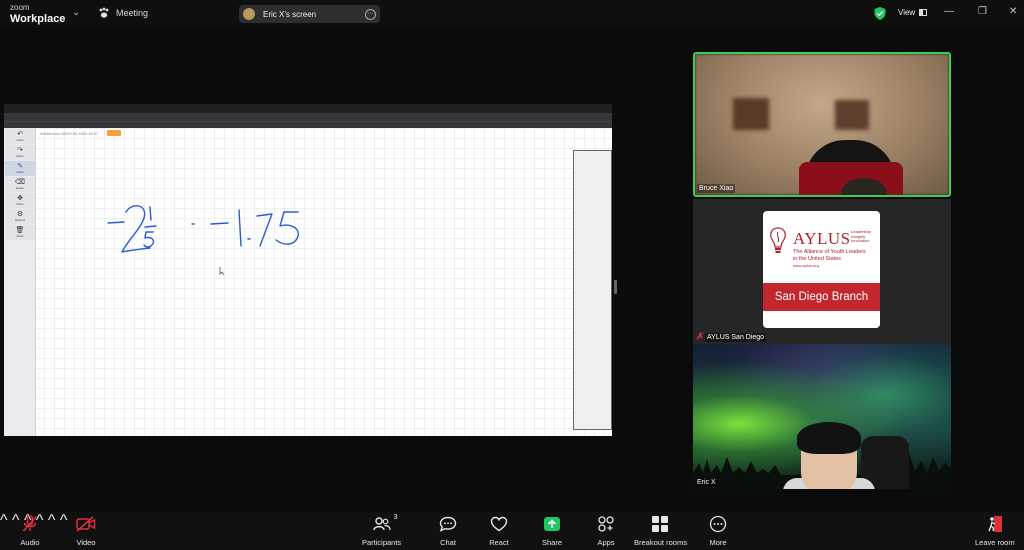  Describe the element at coordinates (86, 524) in the screenshot. I see `camera-off-icon` at that location.